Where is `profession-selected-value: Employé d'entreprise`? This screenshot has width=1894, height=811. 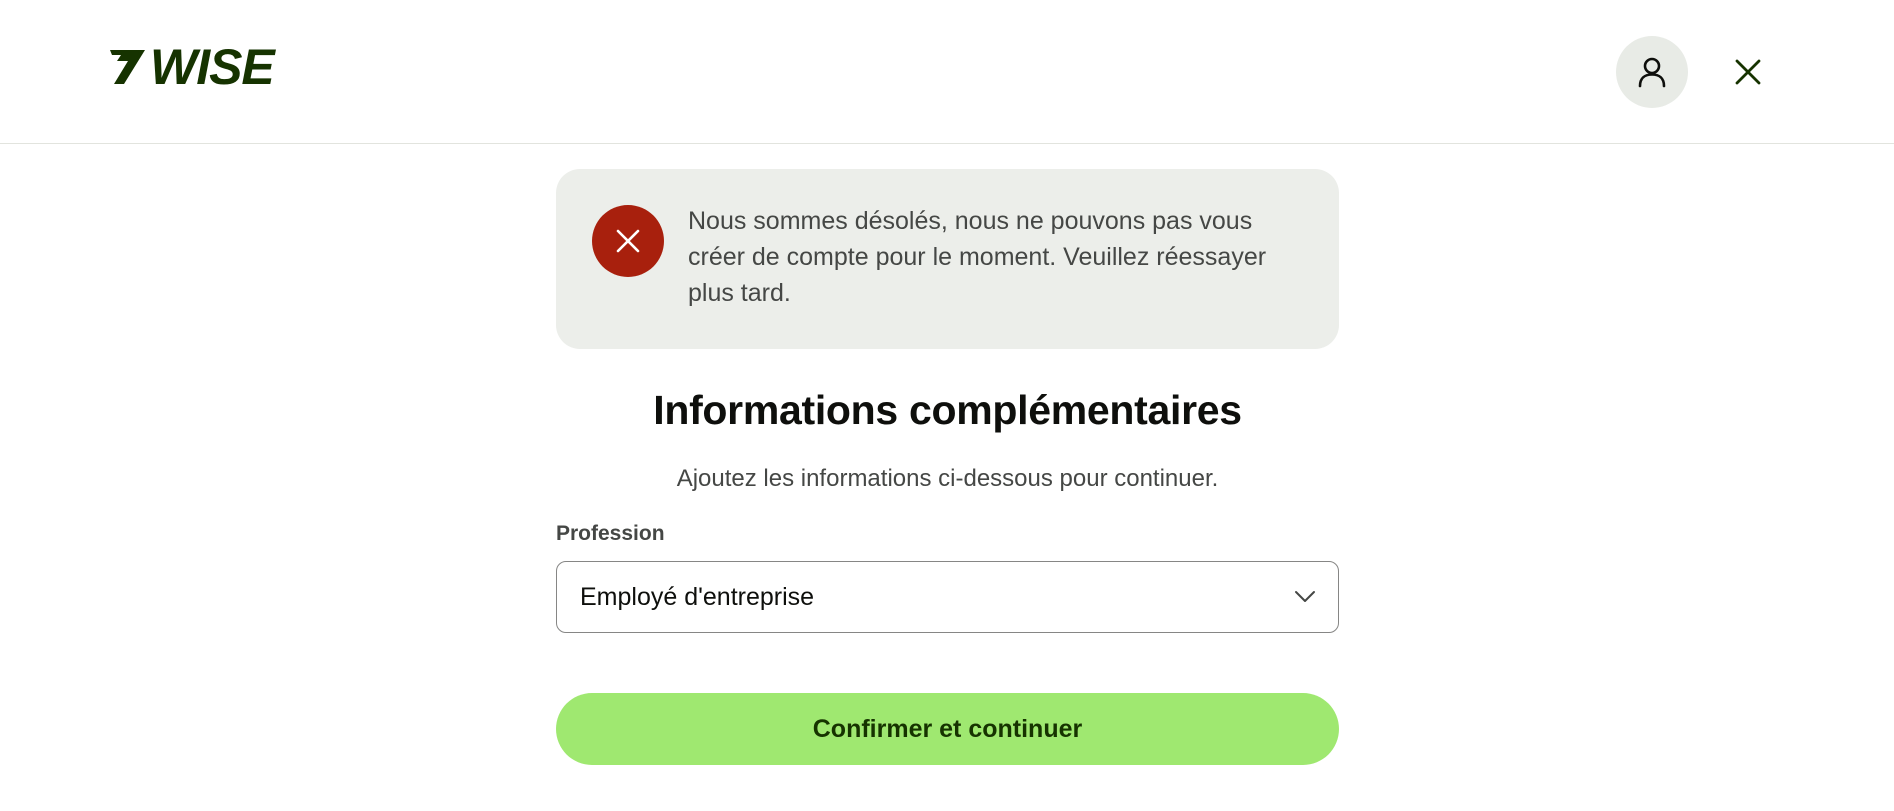 profession-selected-value: Employé d'entreprise is located at coordinates (697, 596).